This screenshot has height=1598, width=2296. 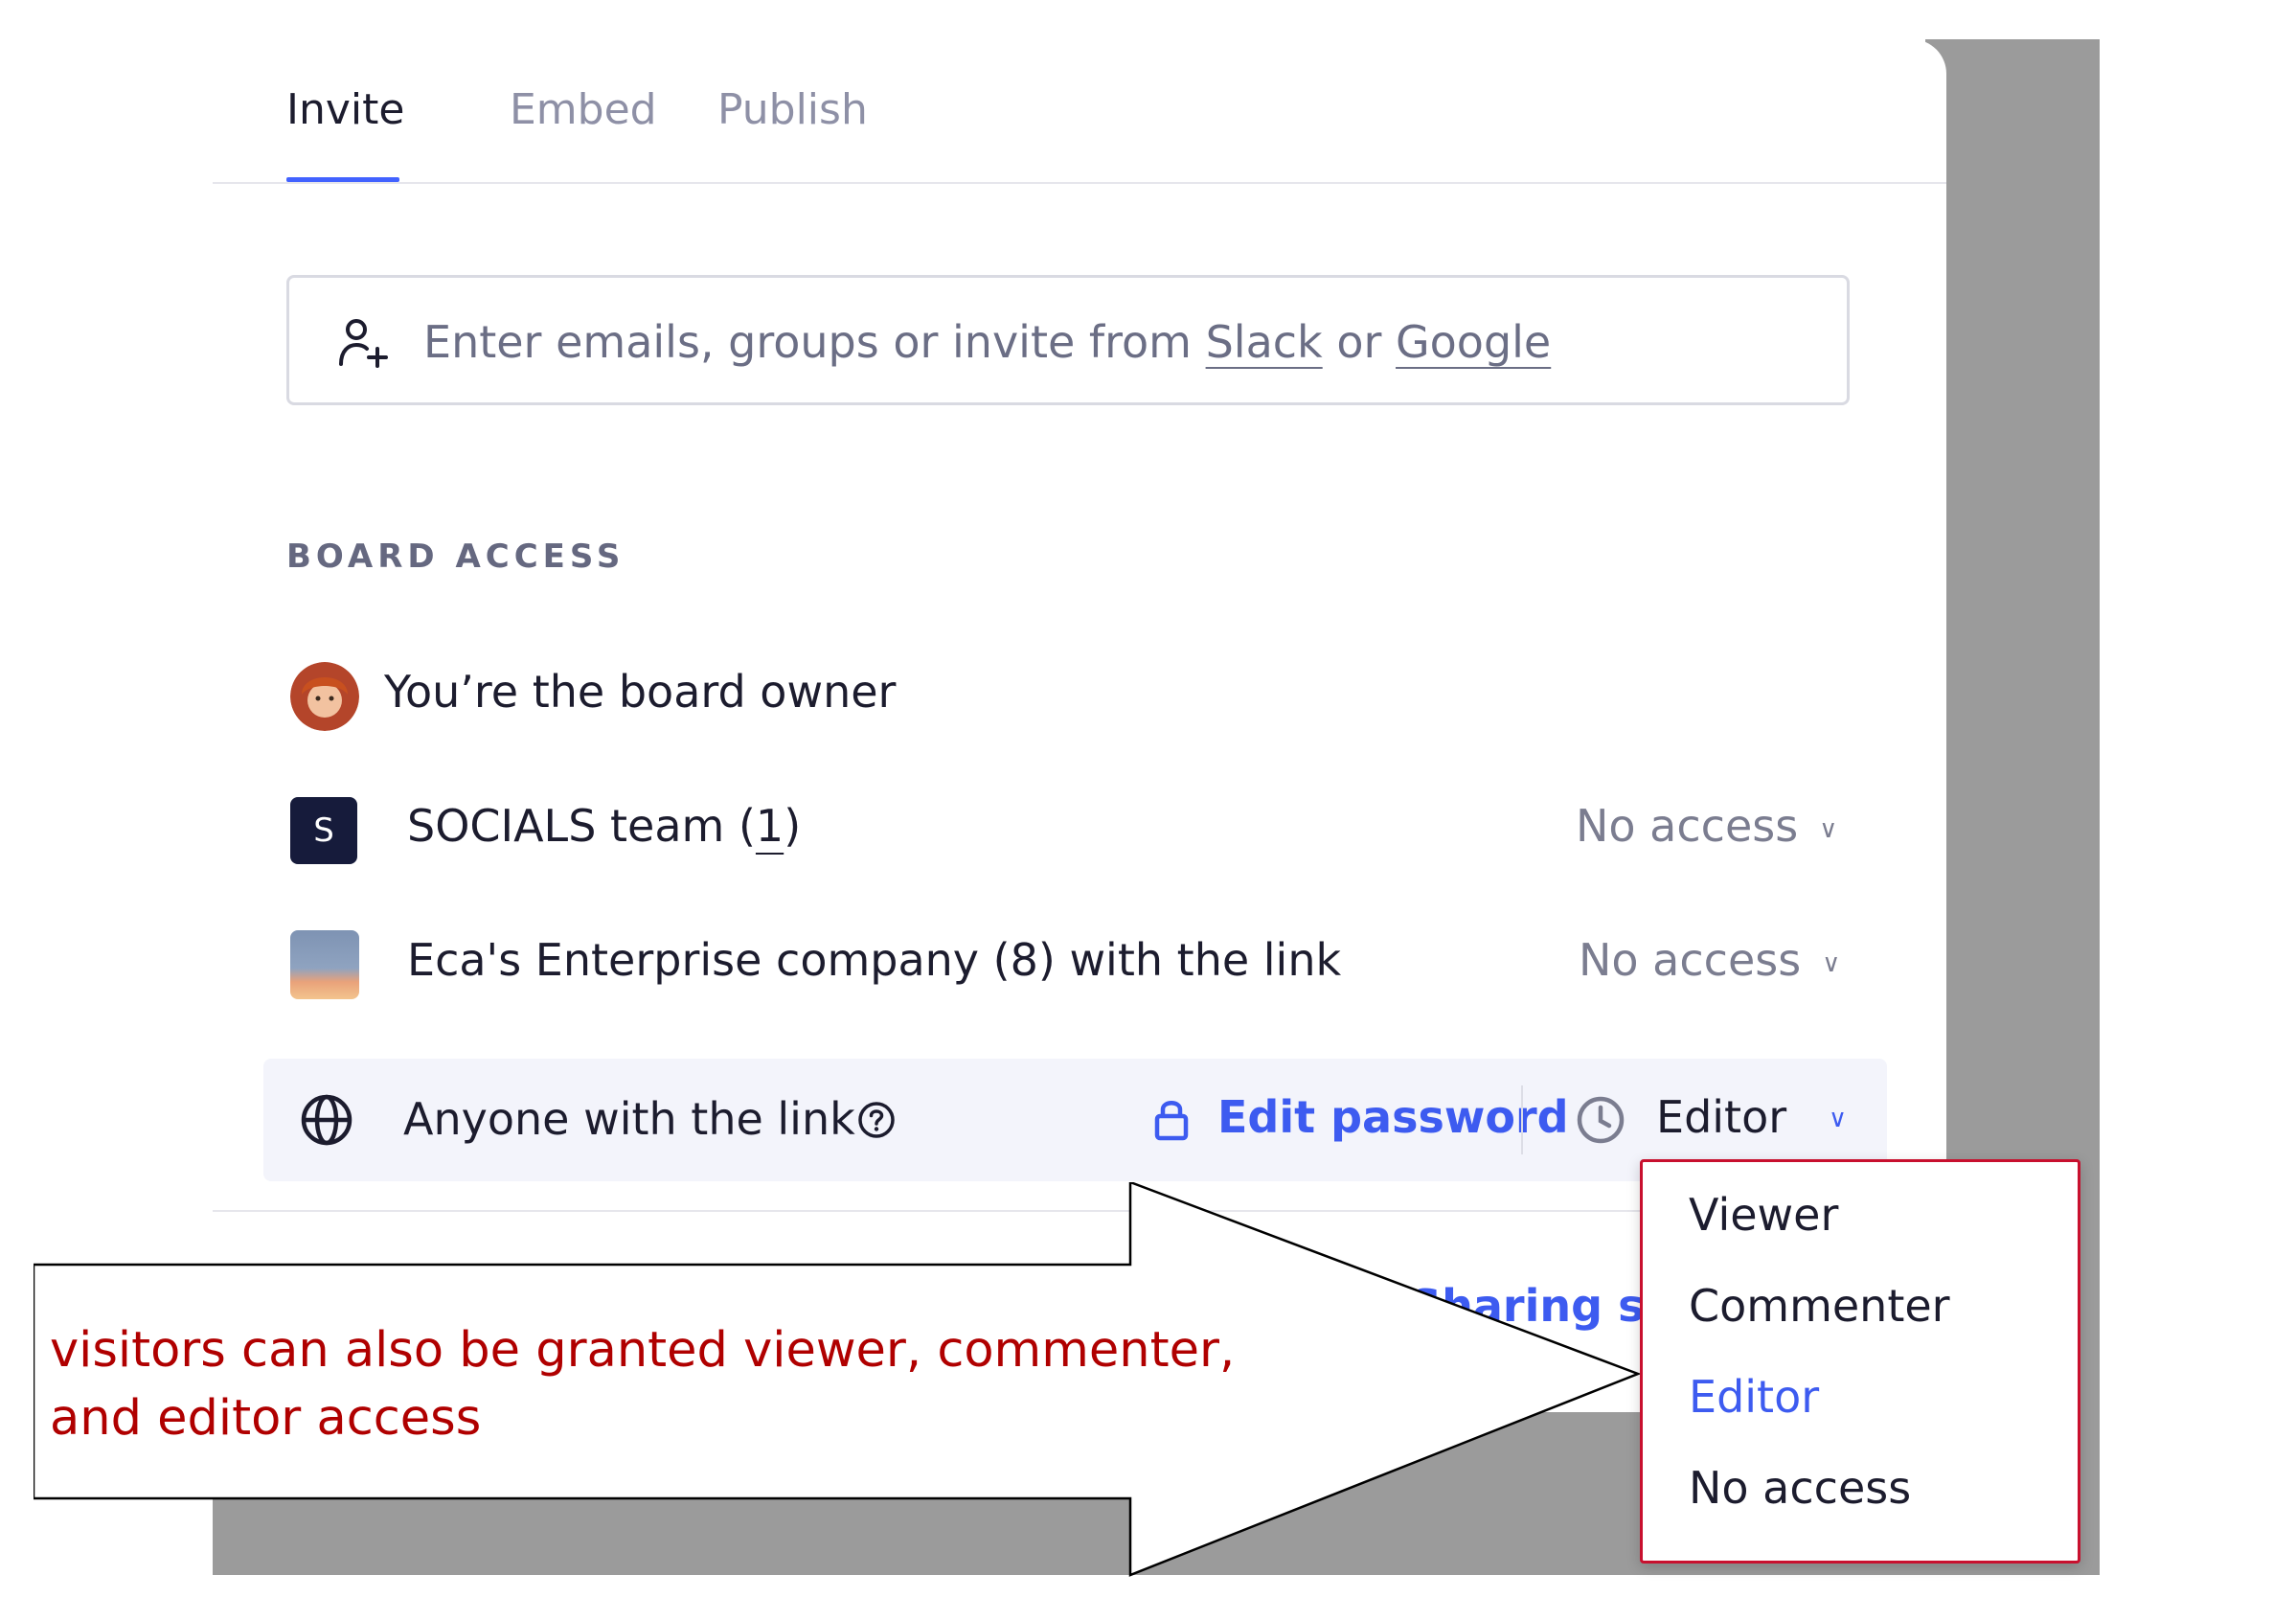 What do you see at coordinates (345, 110) in the screenshot?
I see `tab-invite: Invite` at bounding box center [345, 110].